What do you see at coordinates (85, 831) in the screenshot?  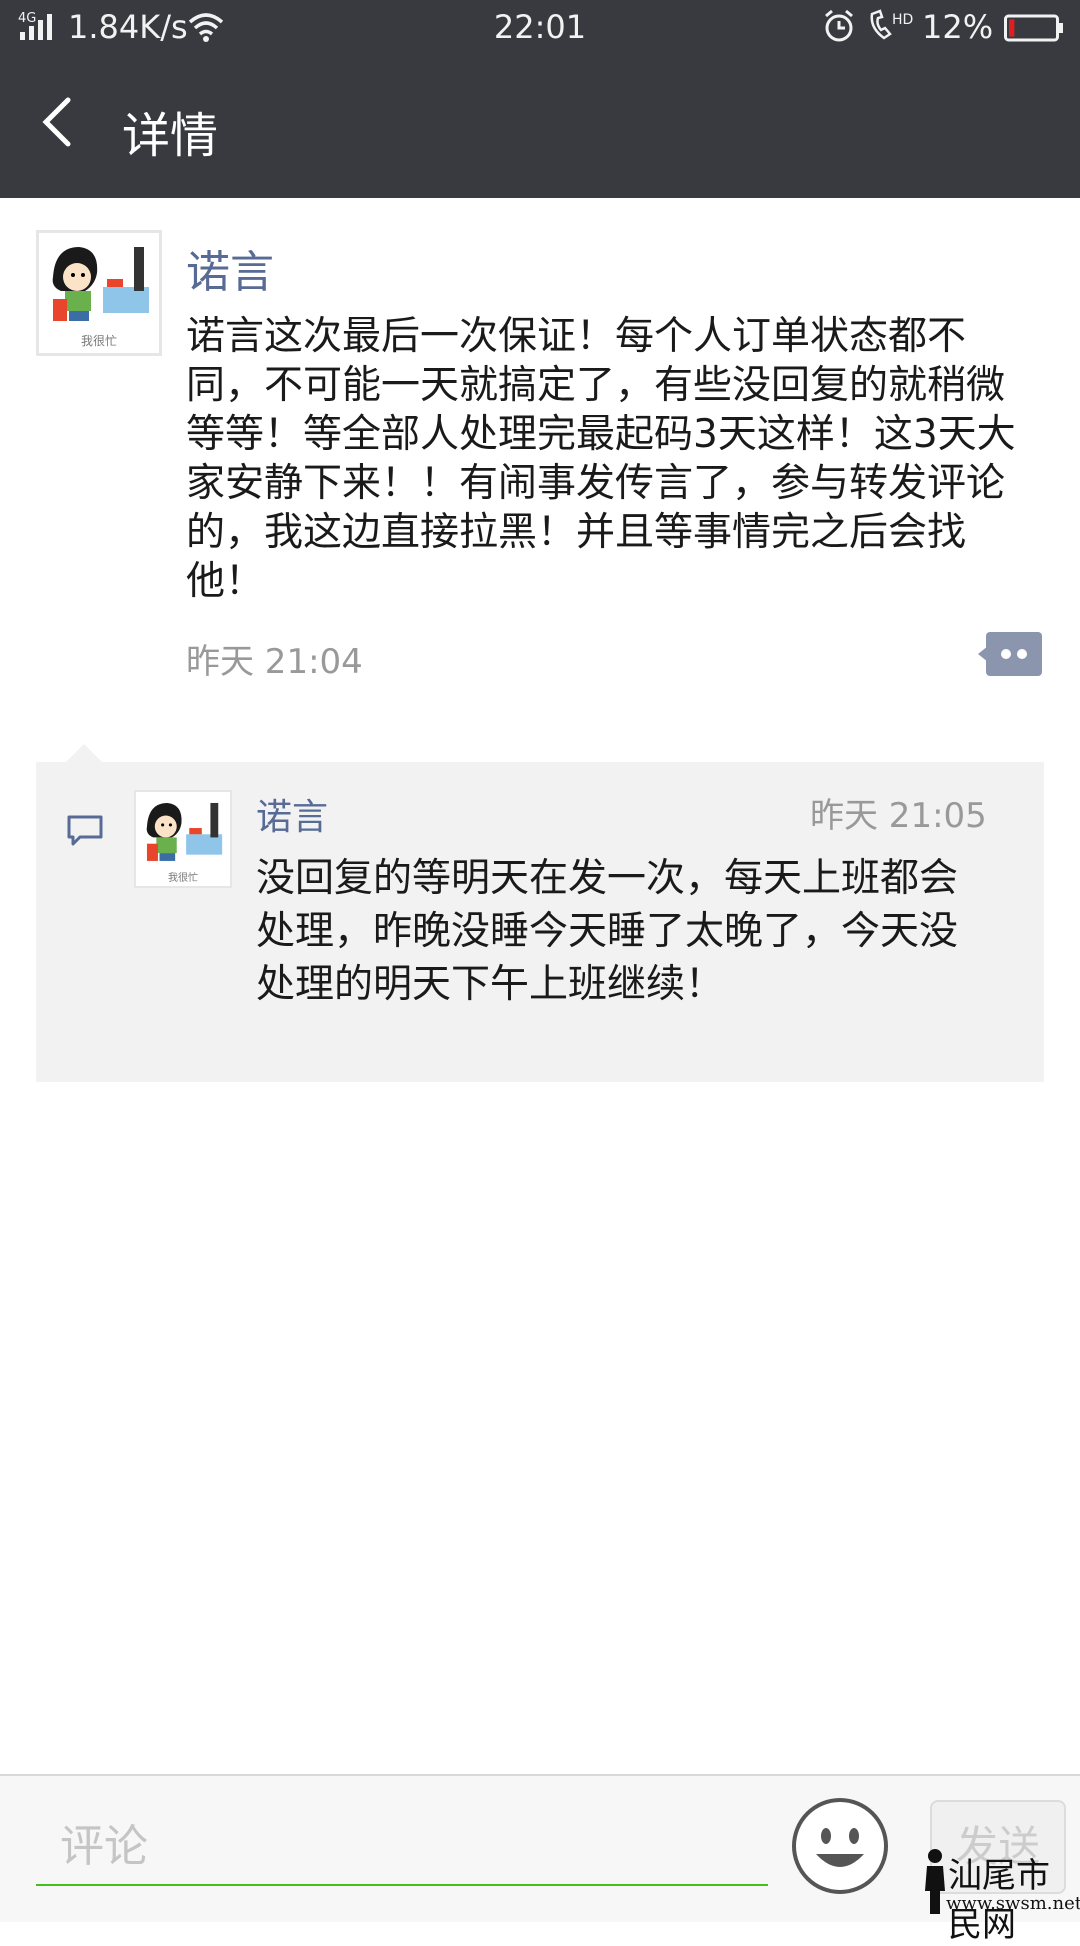 I see `comment-icon` at bounding box center [85, 831].